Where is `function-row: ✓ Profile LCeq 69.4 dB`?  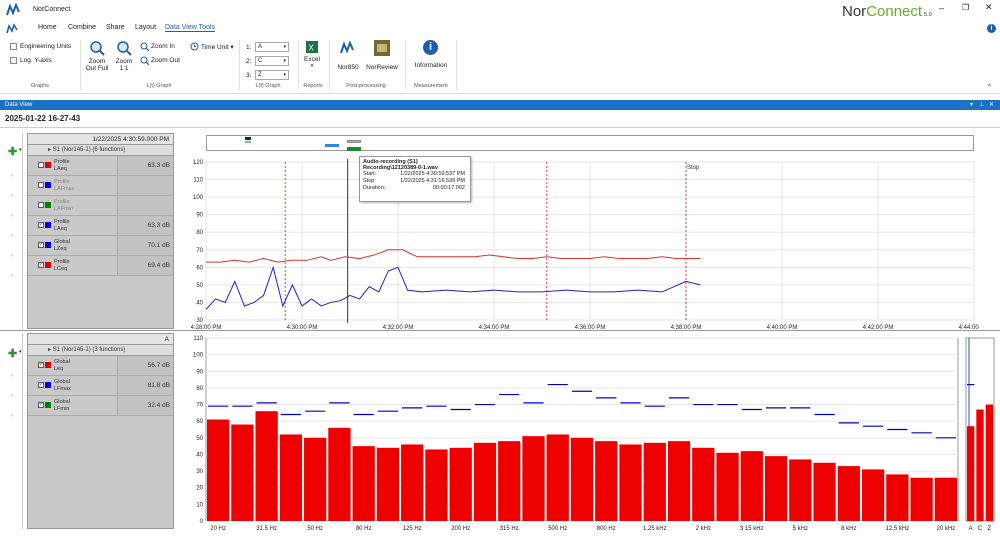
function-row: ✓ Profile LCeq 69.4 dB is located at coordinates (100, 266).